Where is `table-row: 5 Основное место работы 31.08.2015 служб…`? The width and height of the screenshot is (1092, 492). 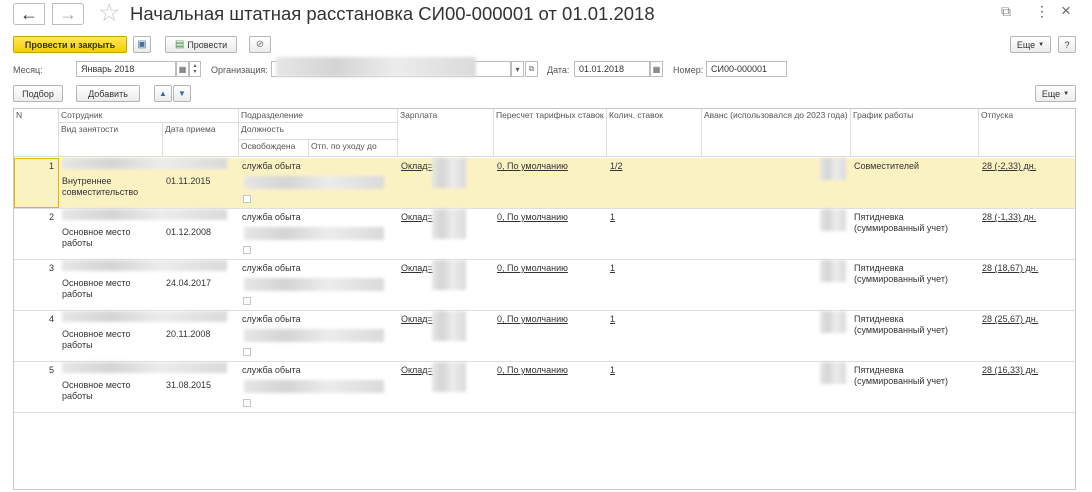 table-row: 5 Основное место работы 31.08.2015 служб… is located at coordinates (544, 387).